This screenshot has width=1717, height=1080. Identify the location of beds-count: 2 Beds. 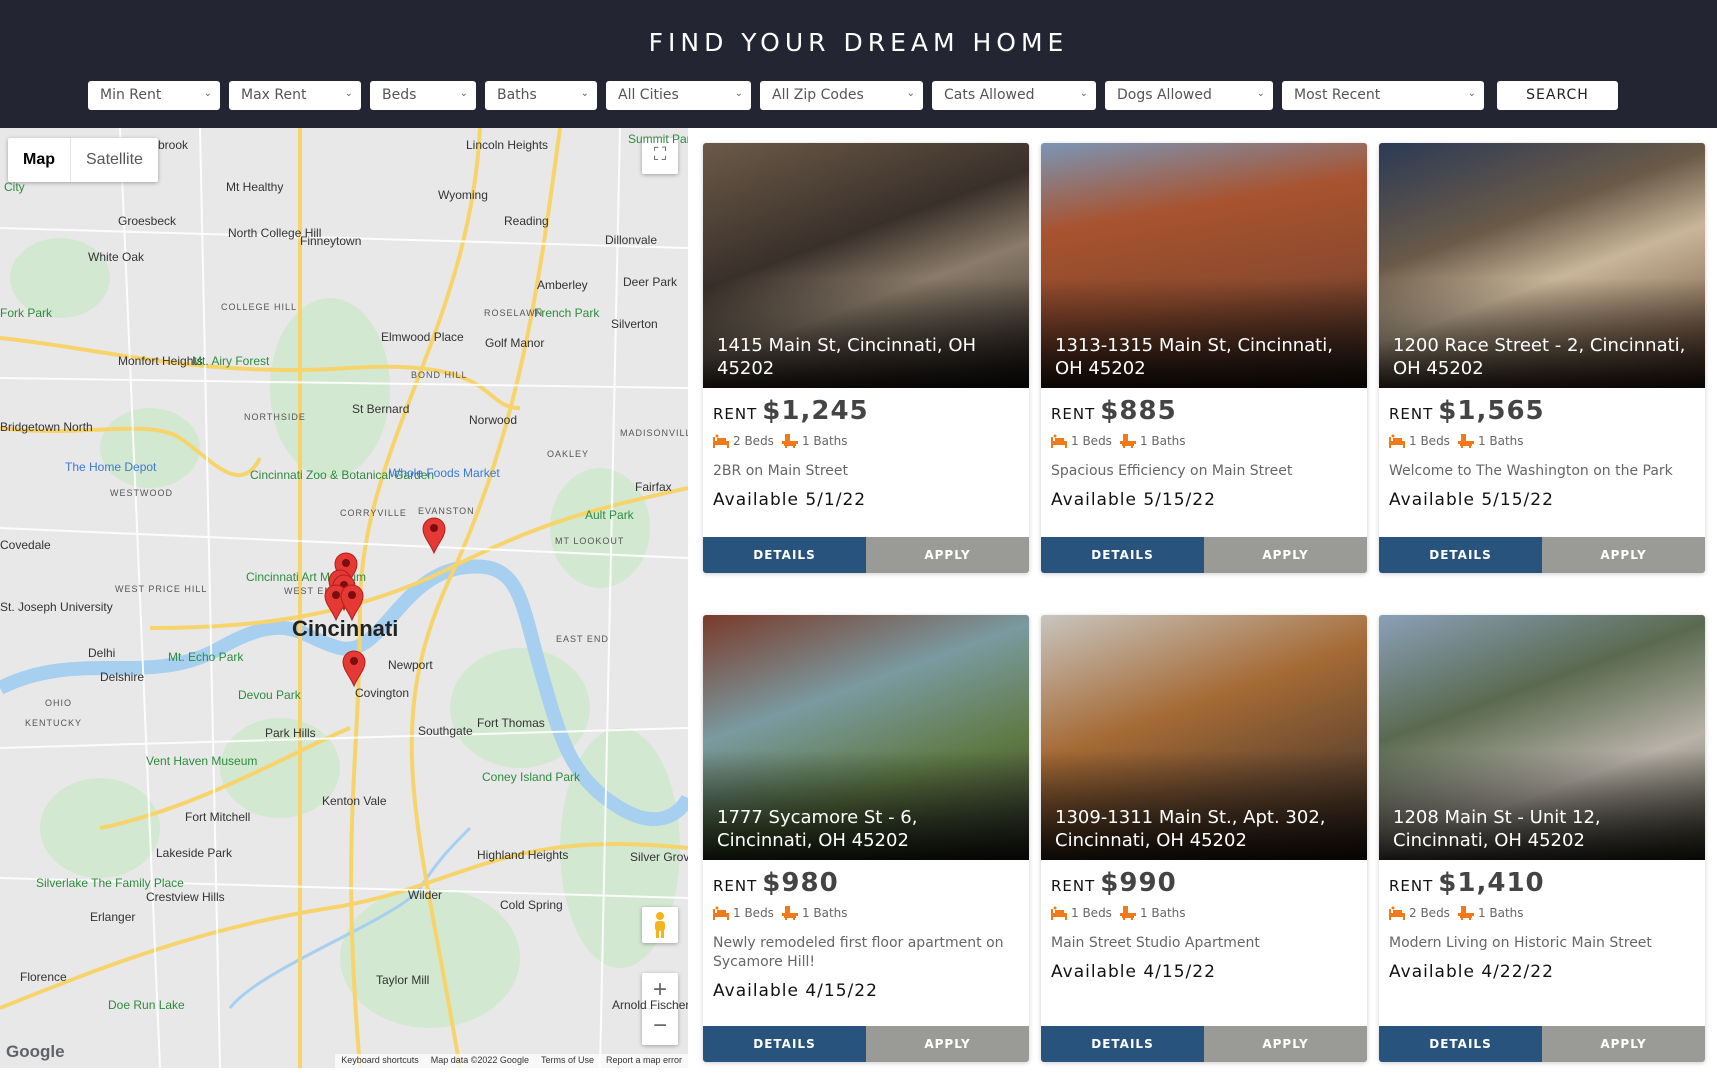
(753, 441).